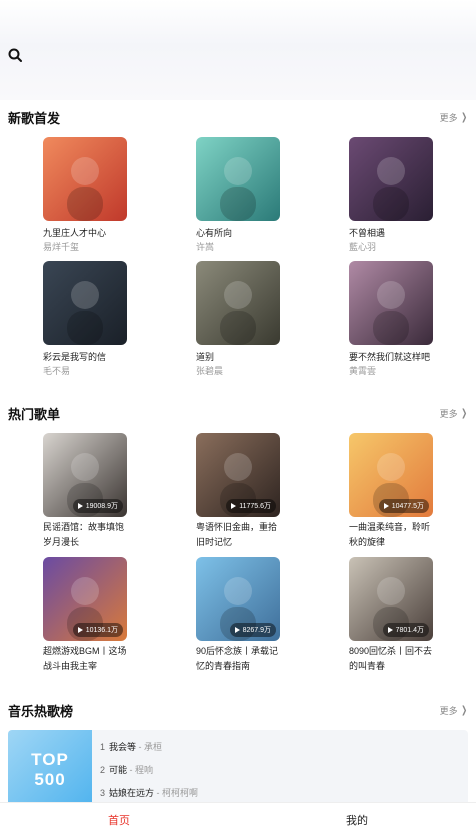  I want to click on rank-song: 我会等, so click(123, 747).